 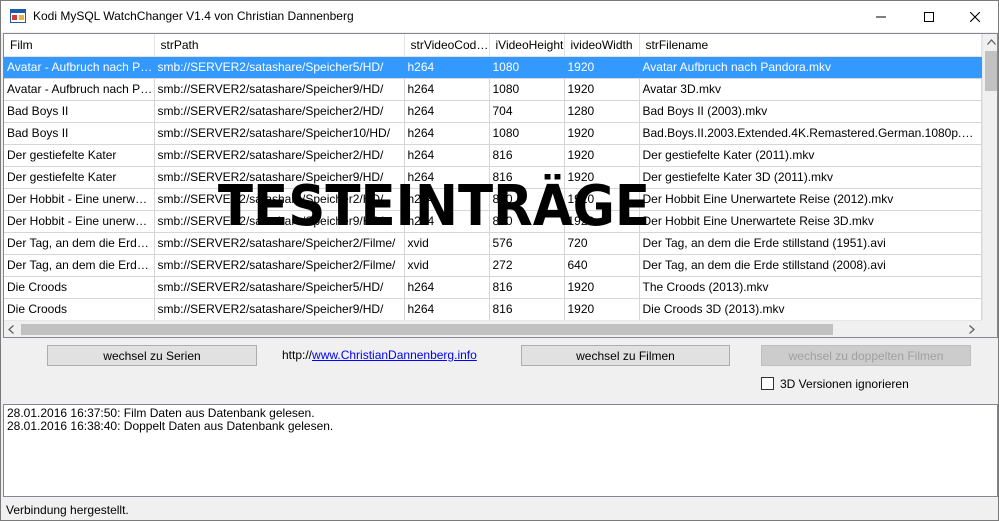 I want to click on cell-strfilename: Die Croods 3D (2013).mkv, so click(x=810, y=309).